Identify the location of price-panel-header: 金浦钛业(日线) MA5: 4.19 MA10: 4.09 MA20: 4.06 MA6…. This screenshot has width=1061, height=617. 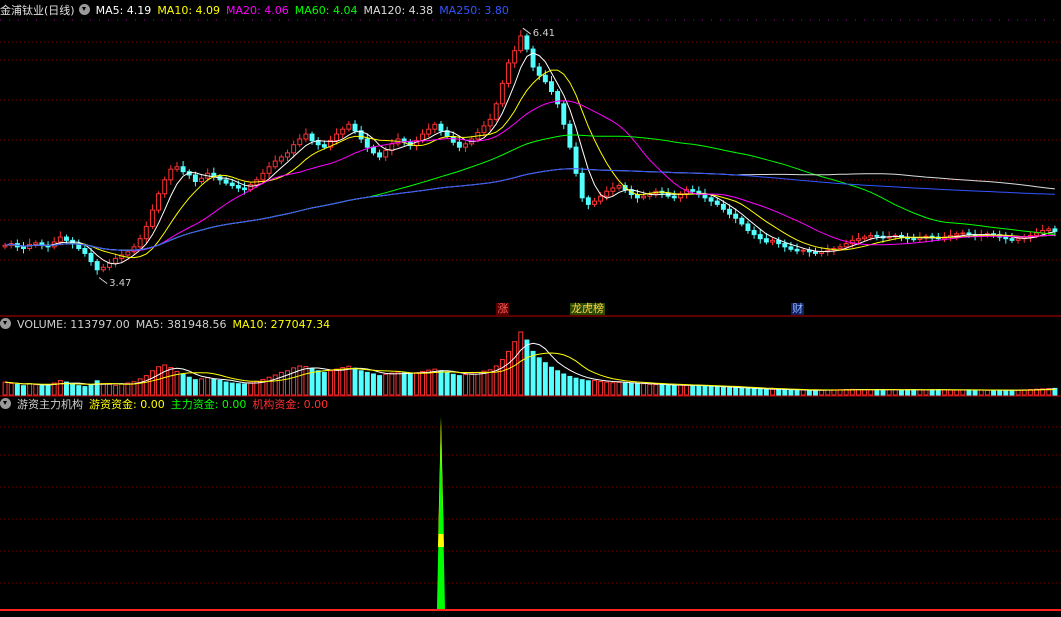
(260, 11).